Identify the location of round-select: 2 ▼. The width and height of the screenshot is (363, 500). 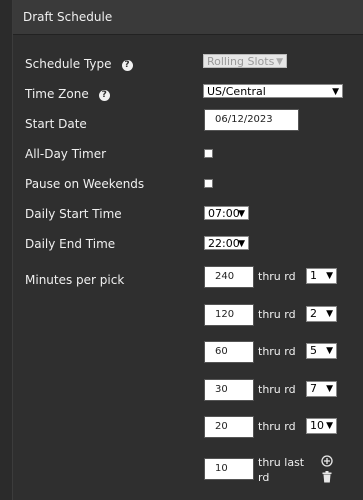
(321, 314).